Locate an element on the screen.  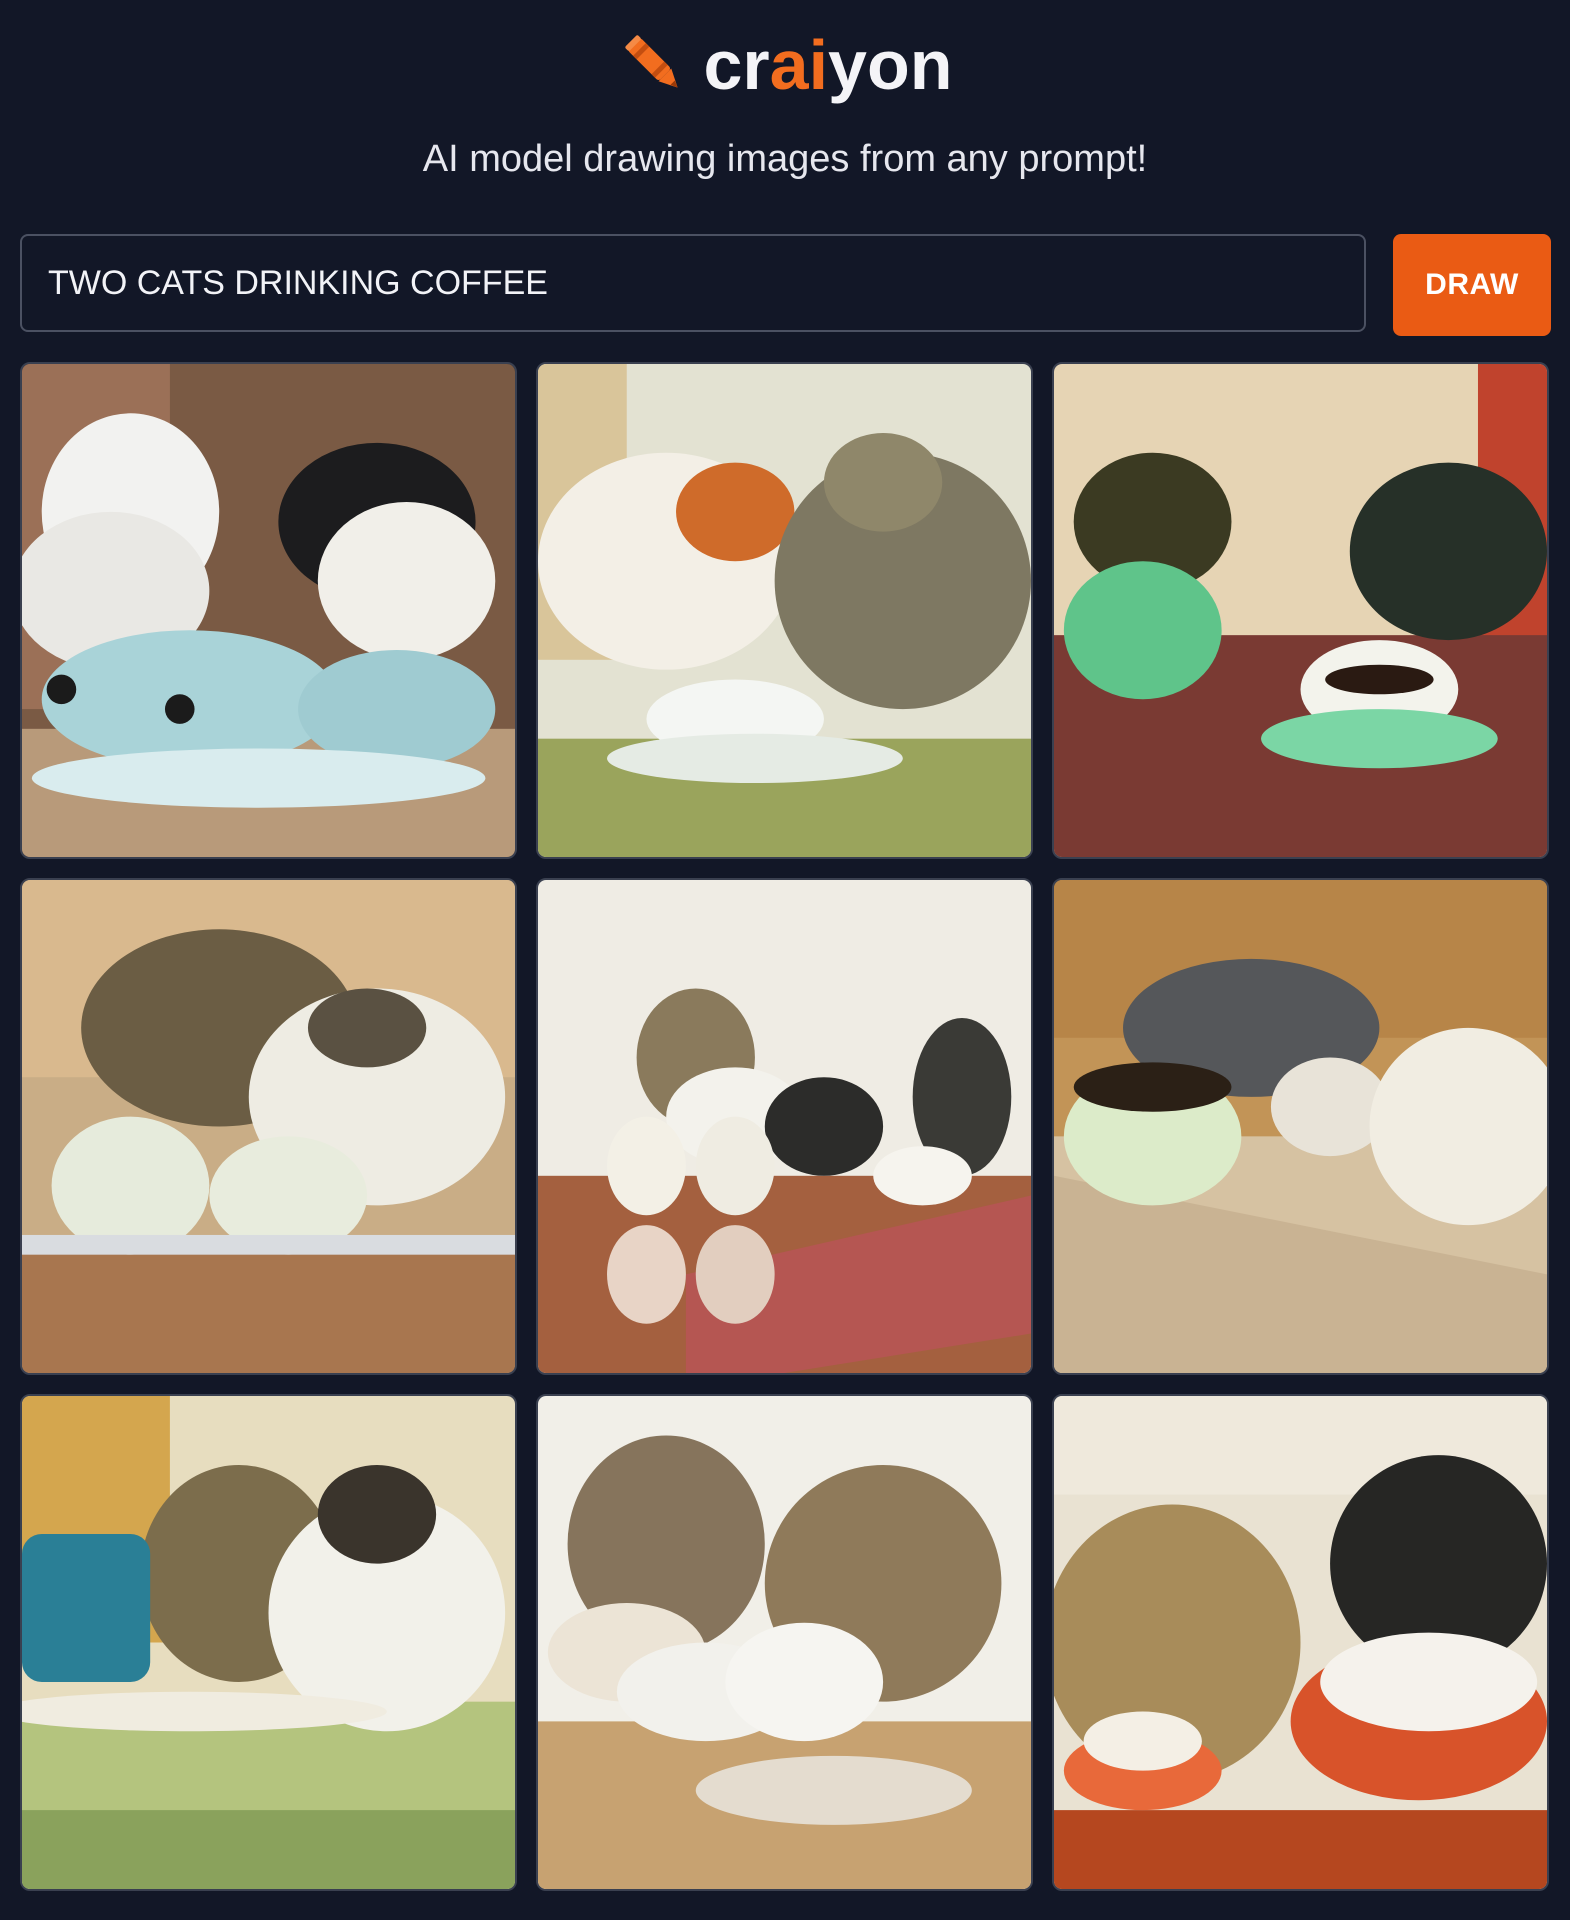
brand-name: craiyon is located at coordinates (828, 65).